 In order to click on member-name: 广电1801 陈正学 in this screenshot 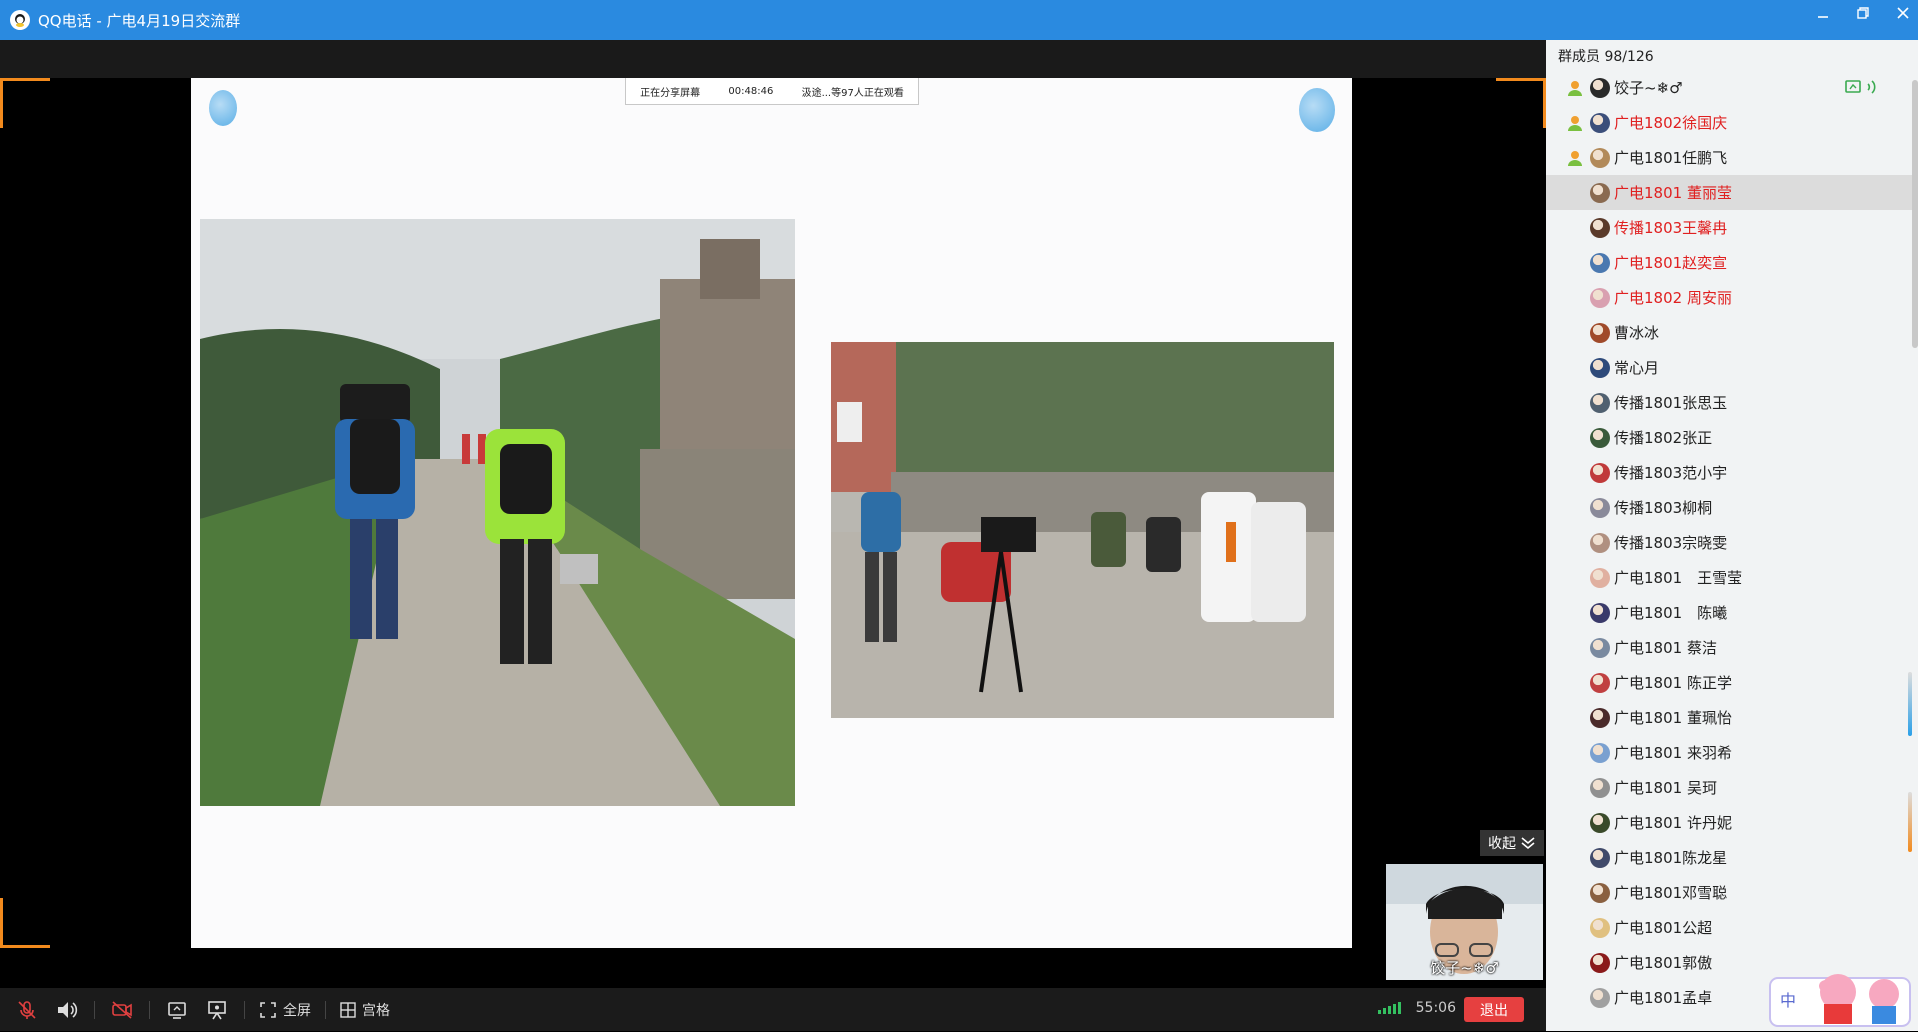, I will do `click(1673, 683)`.